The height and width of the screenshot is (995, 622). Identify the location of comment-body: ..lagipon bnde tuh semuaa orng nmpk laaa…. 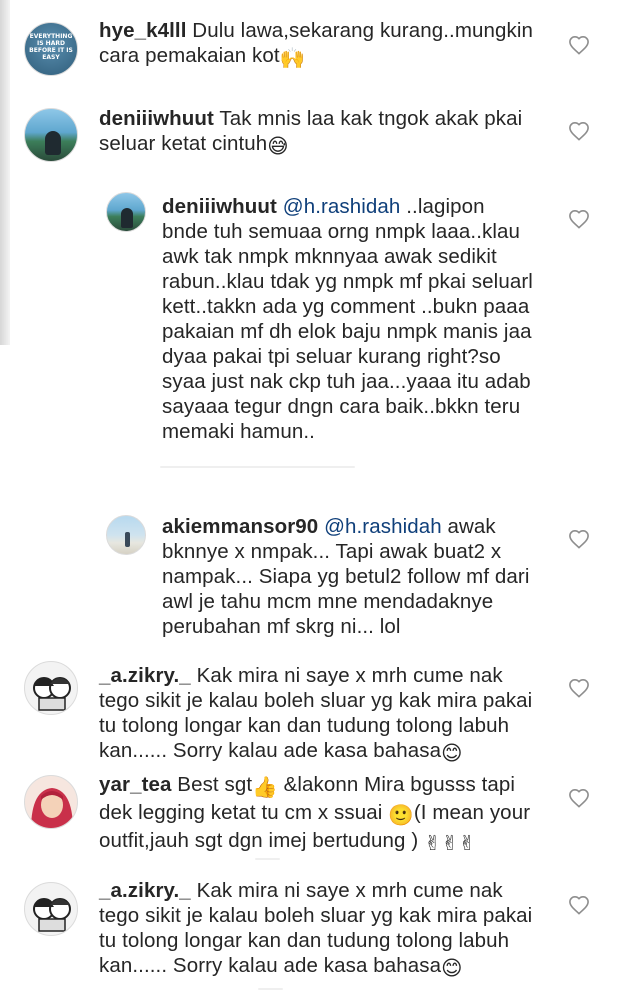
(347, 319).